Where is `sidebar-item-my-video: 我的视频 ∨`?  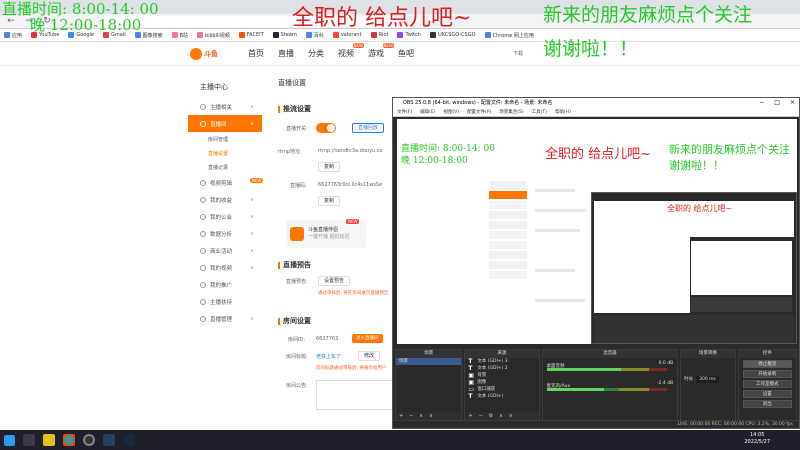
sidebar-item-my-video: 我的视频 ∨ is located at coordinates (225, 267).